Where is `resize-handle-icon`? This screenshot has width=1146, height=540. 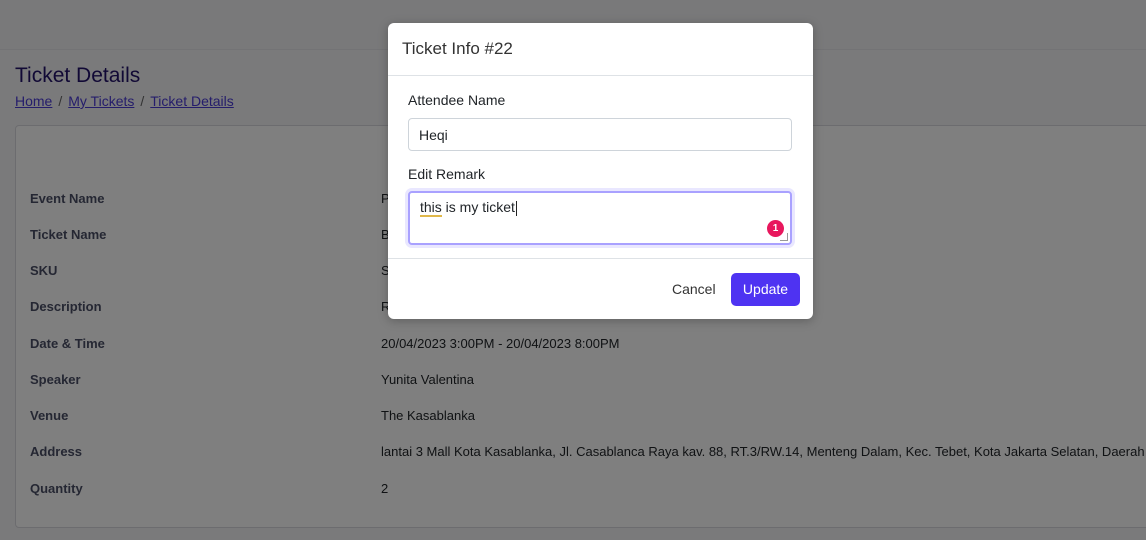
resize-handle-icon is located at coordinates (784, 237).